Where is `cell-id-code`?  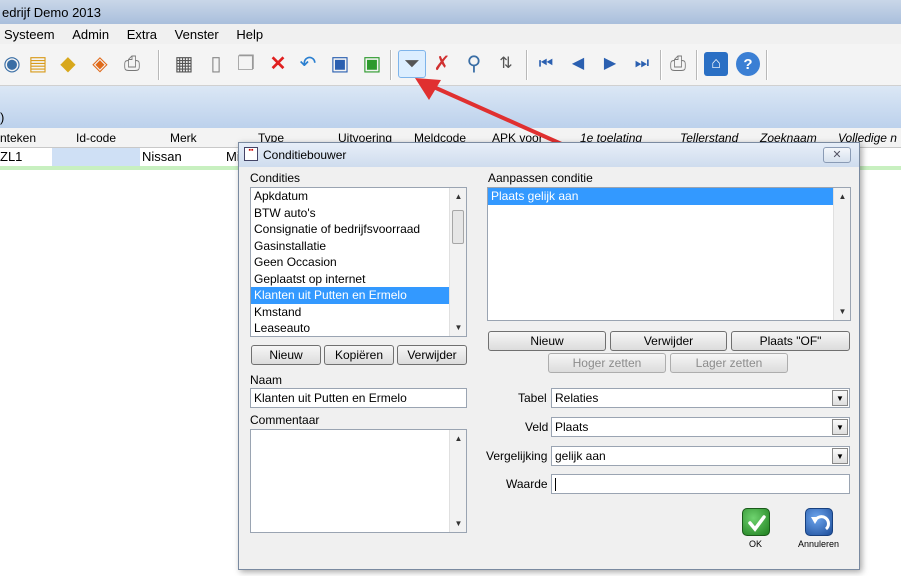
cell-id-code is located at coordinates (96, 157).